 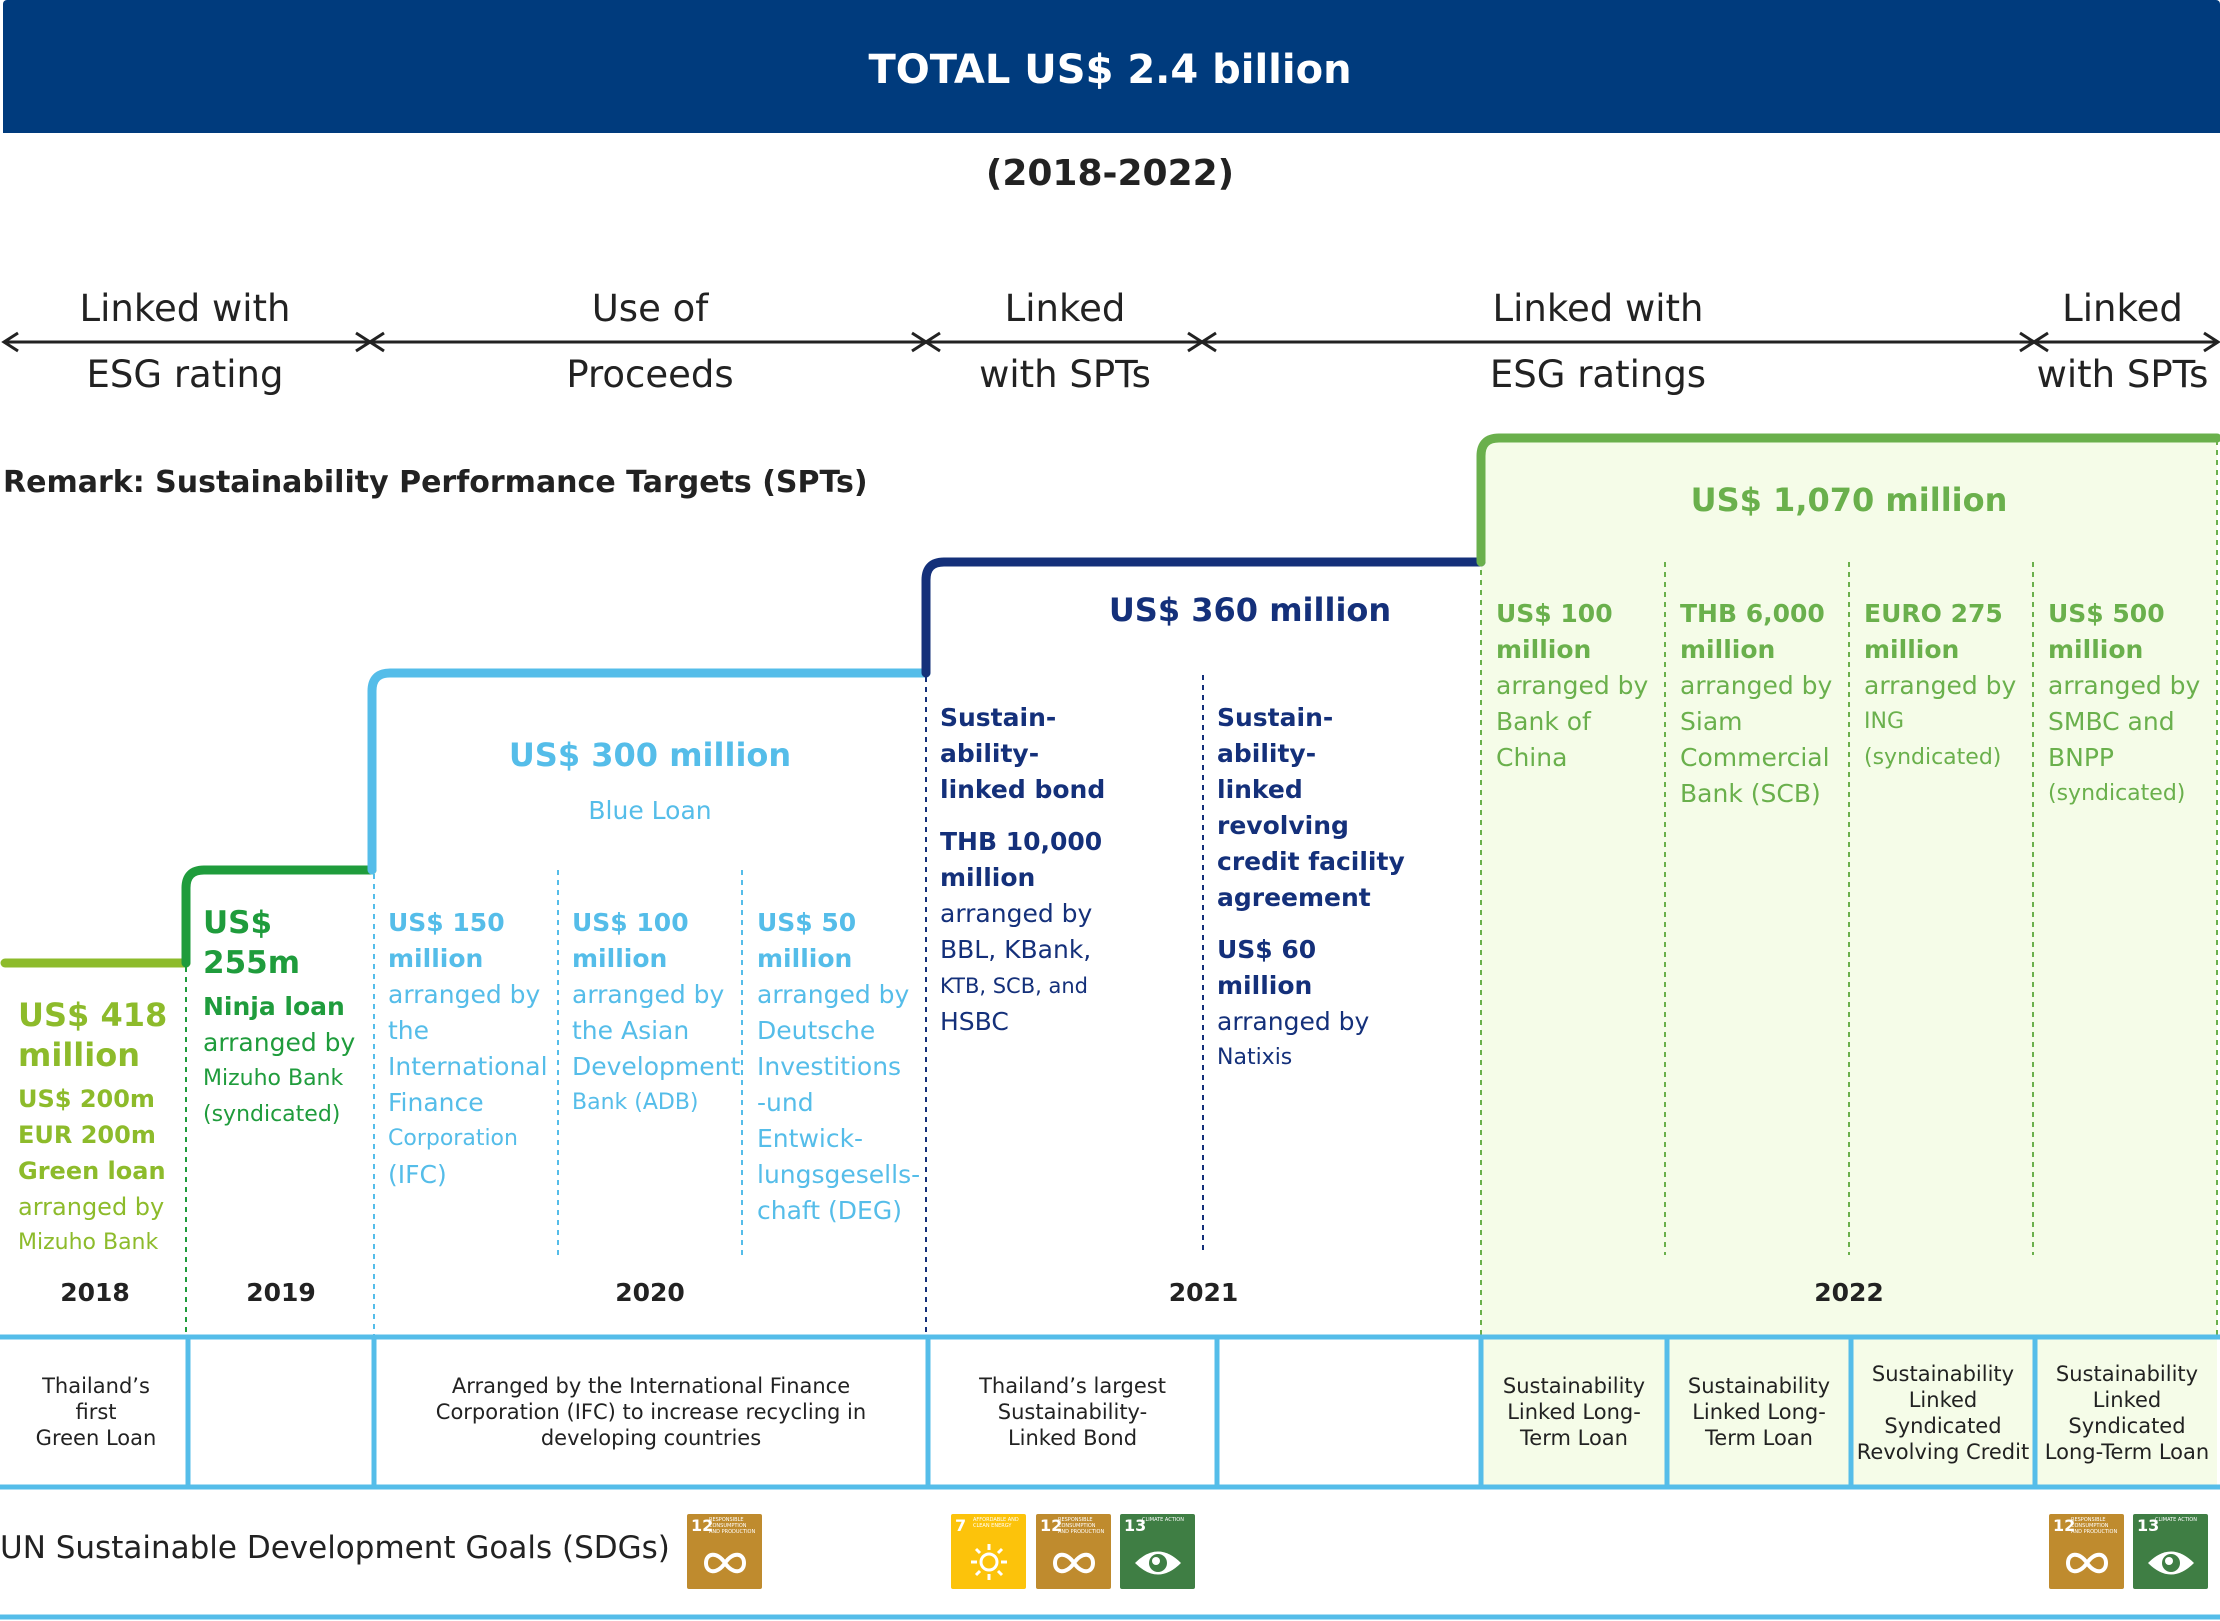 What do you see at coordinates (335, 1548) in the screenshot?
I see `sdg-label: UN Sustainable Development Goals (SDGs)` at bounding box center [335, 1548].